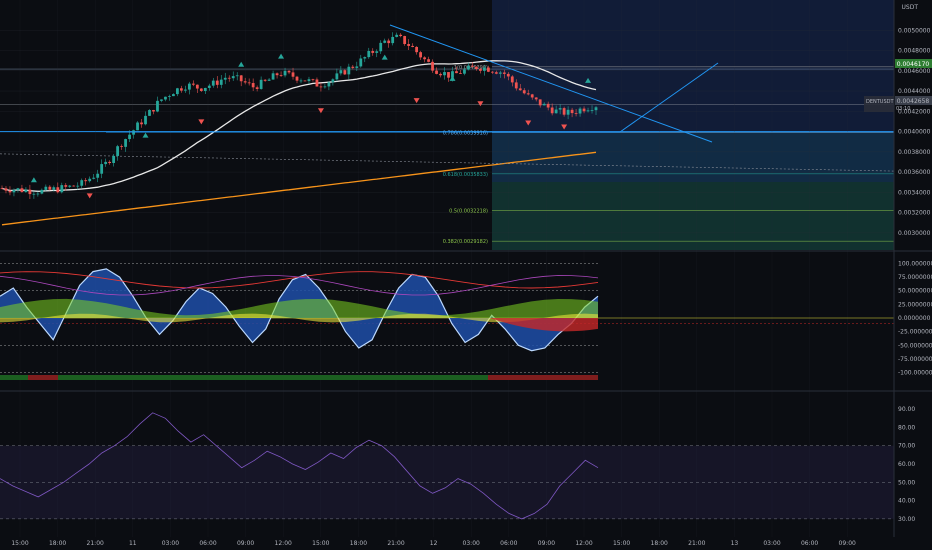  Describe the element at coordinates (914, 132) in the screenshot. I see `price-tick-label: 0.0040000` at that location.